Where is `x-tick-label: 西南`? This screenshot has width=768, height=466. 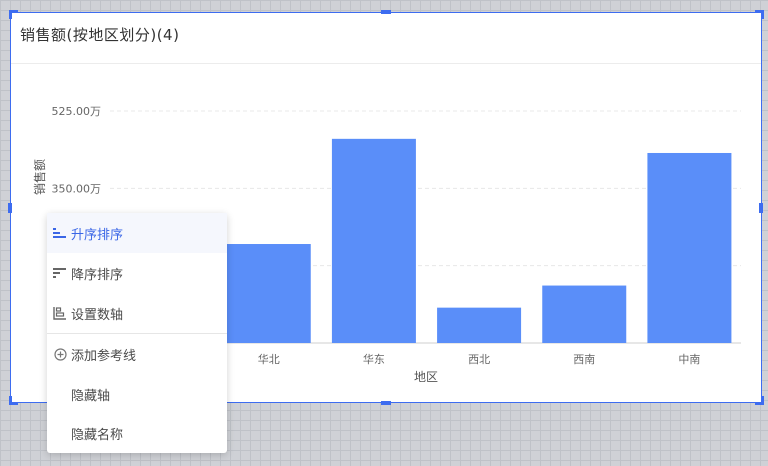 x-tick-label: 西南 is located at coordinates (584, 359).